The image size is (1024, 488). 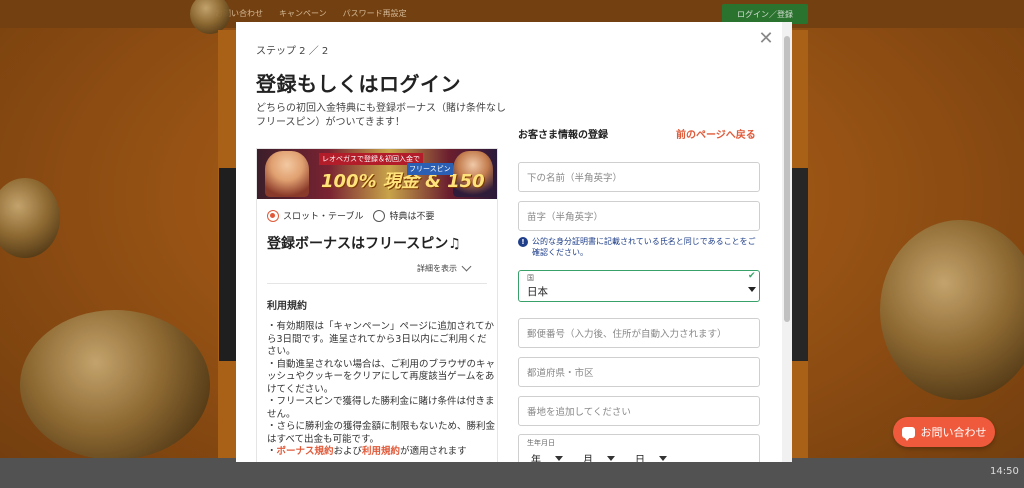 What do you see at coordinates (537, 292) in the screenshot?
I see `country-value: 日本` at bounding box center [537, 292].